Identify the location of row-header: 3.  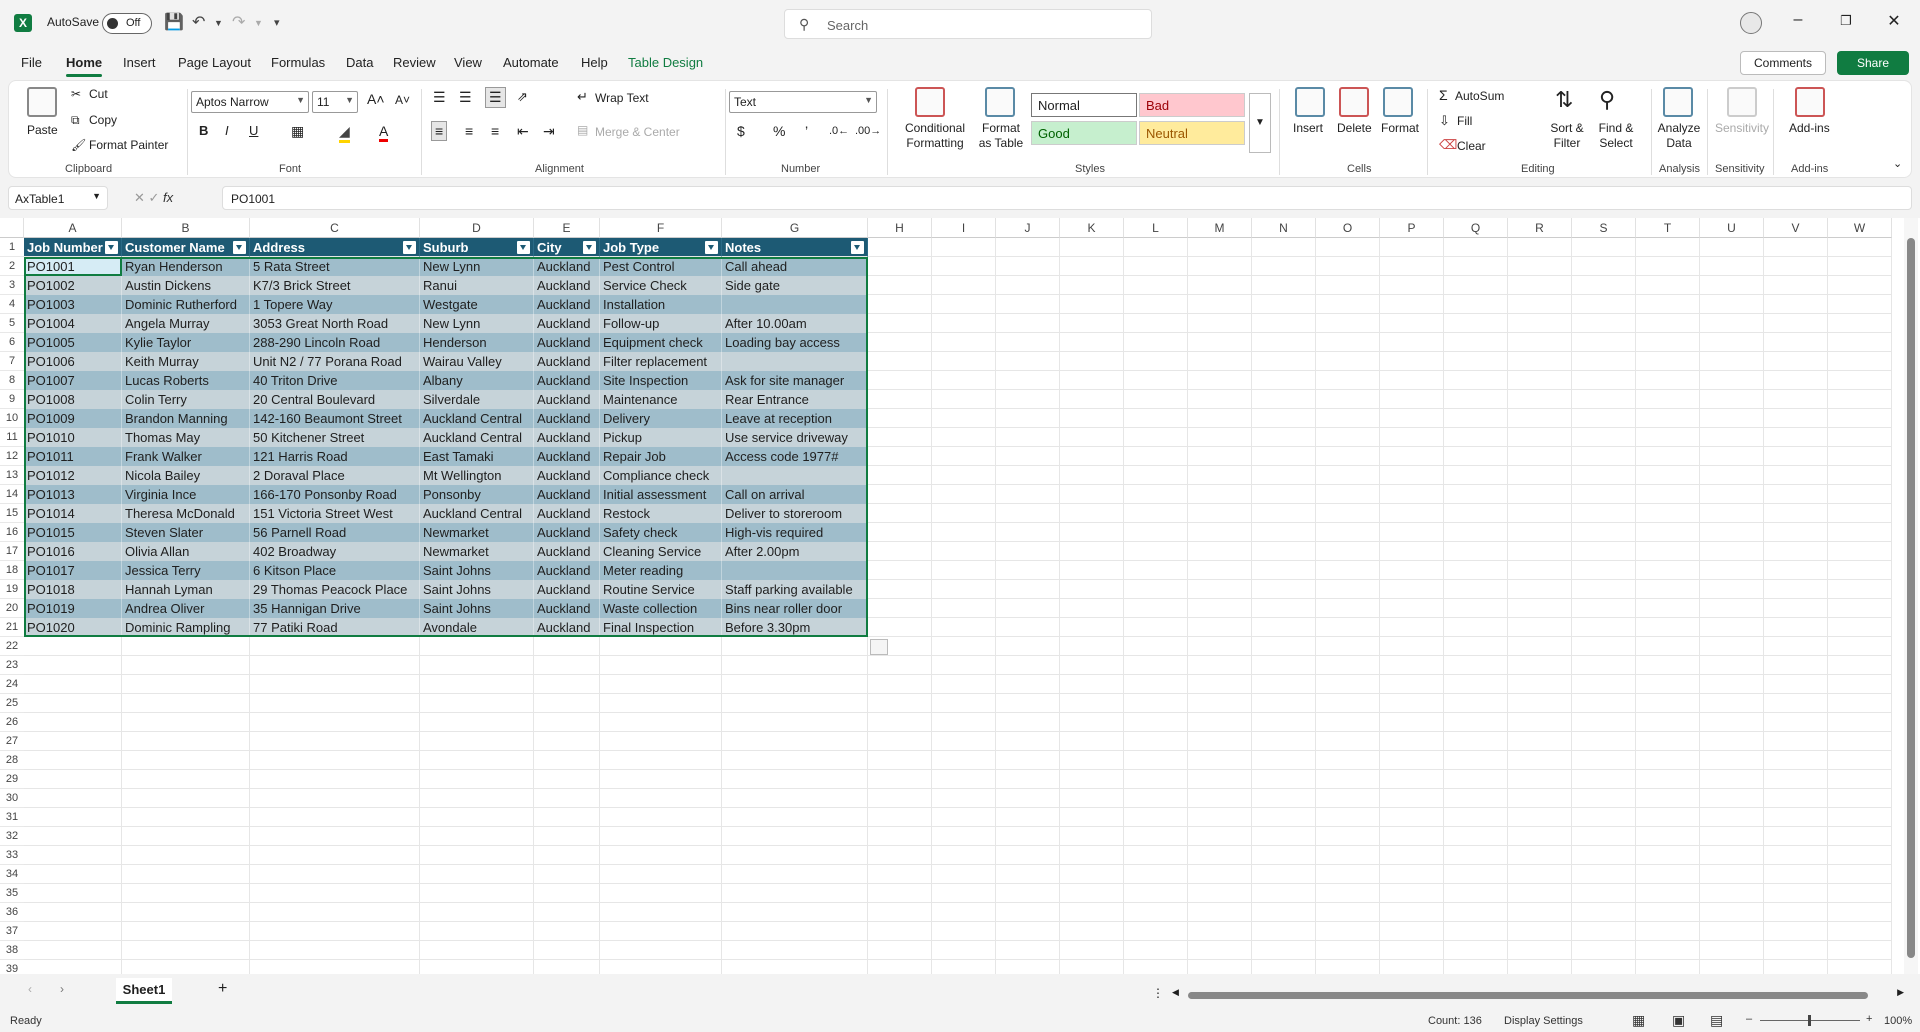
(12, 285).